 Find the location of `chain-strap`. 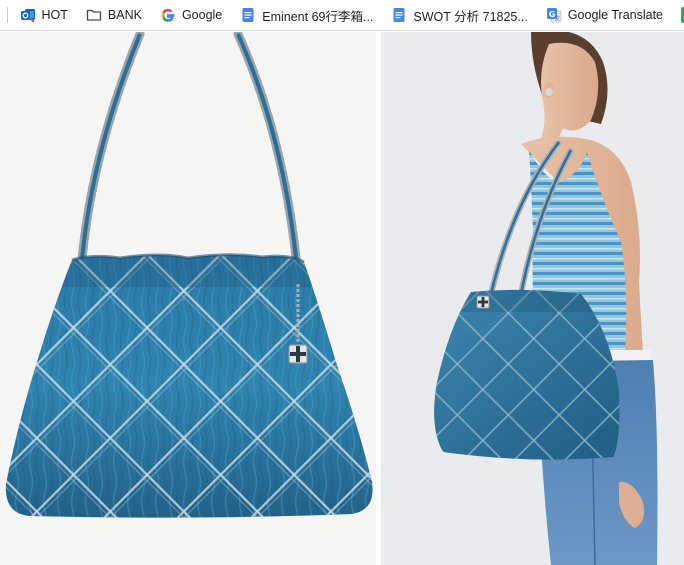

chain-strap is located at coordinates (190, 157).